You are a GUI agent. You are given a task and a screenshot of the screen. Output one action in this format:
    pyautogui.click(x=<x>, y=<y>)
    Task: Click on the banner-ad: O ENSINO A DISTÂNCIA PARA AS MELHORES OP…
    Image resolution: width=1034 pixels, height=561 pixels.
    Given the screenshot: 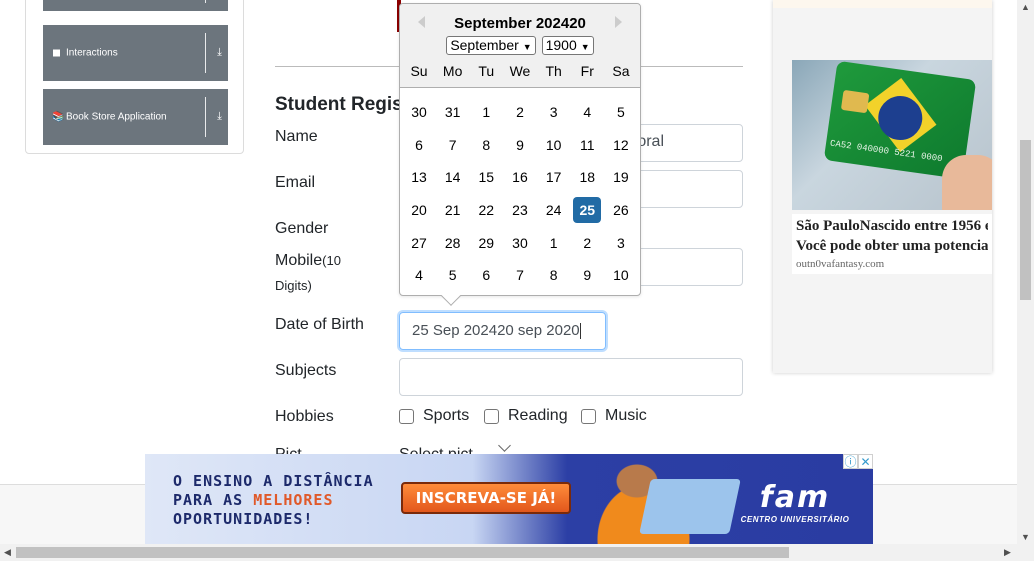 What is the action you would take?
    pyautogui.click(x=509, y=499)
    